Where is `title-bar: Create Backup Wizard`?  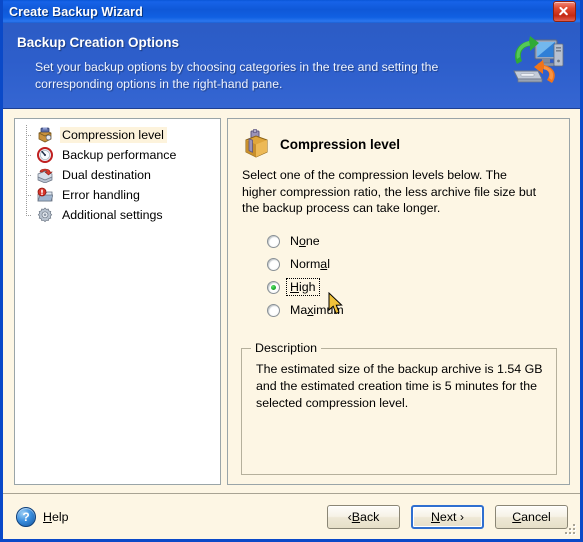
title-bar: Create Backup Wizard is located at coordinates (291, 11).